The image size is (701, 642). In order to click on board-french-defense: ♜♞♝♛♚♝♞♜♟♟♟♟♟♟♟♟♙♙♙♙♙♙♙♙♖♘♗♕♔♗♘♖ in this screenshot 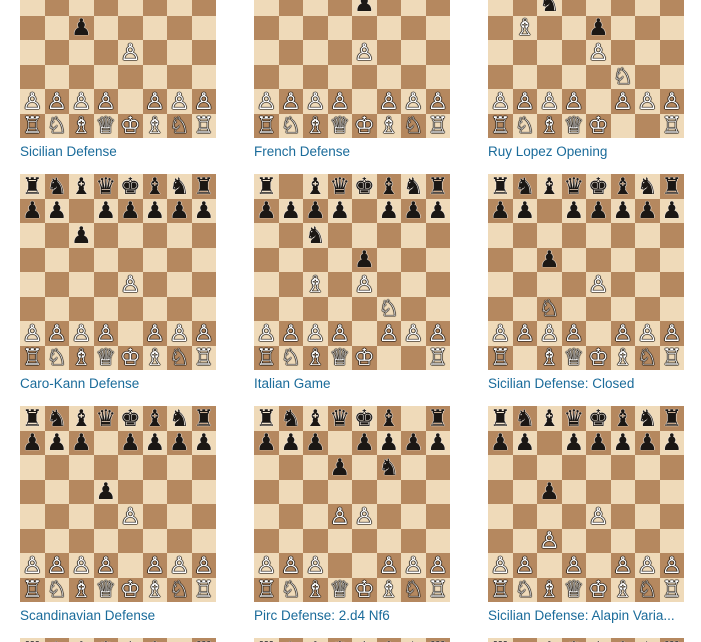, I will do `click(352, 69)`.